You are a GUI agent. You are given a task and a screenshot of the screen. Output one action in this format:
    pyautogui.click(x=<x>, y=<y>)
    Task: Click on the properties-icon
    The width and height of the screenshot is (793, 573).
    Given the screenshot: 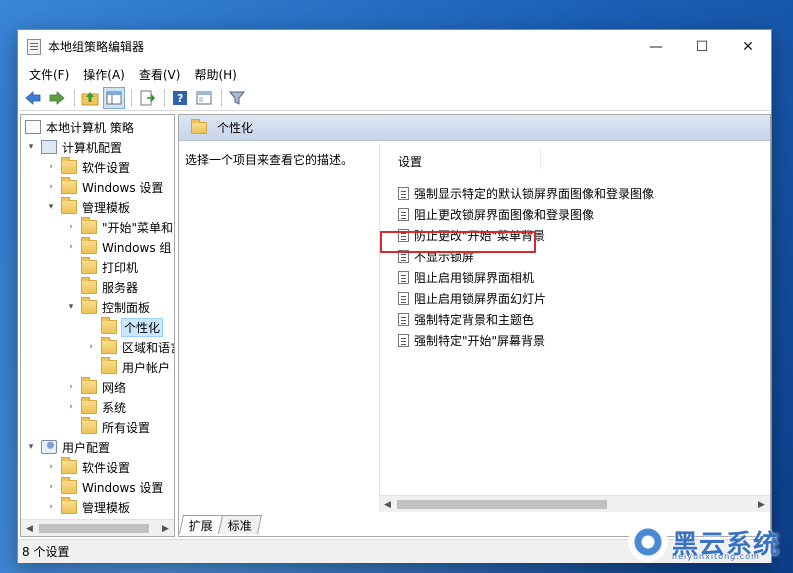 What is the action you would take?
    pyautogui.click(x=204, y=98)
    